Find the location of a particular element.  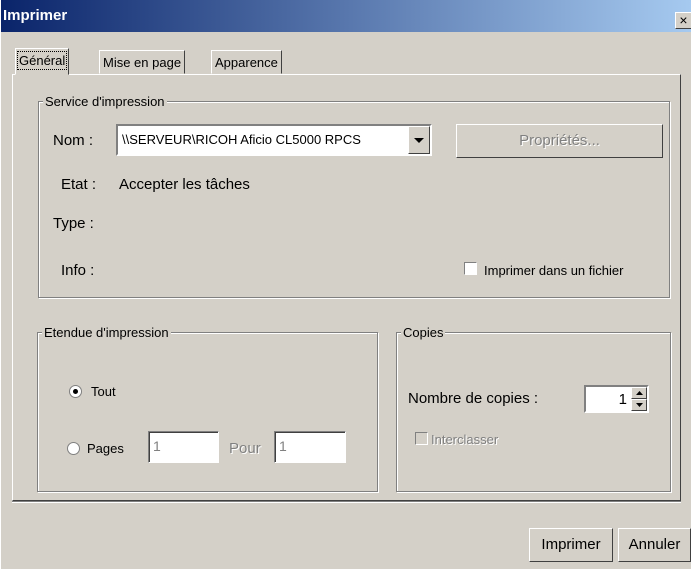

printer-dropdown-button is located at coordinates (419, 140).